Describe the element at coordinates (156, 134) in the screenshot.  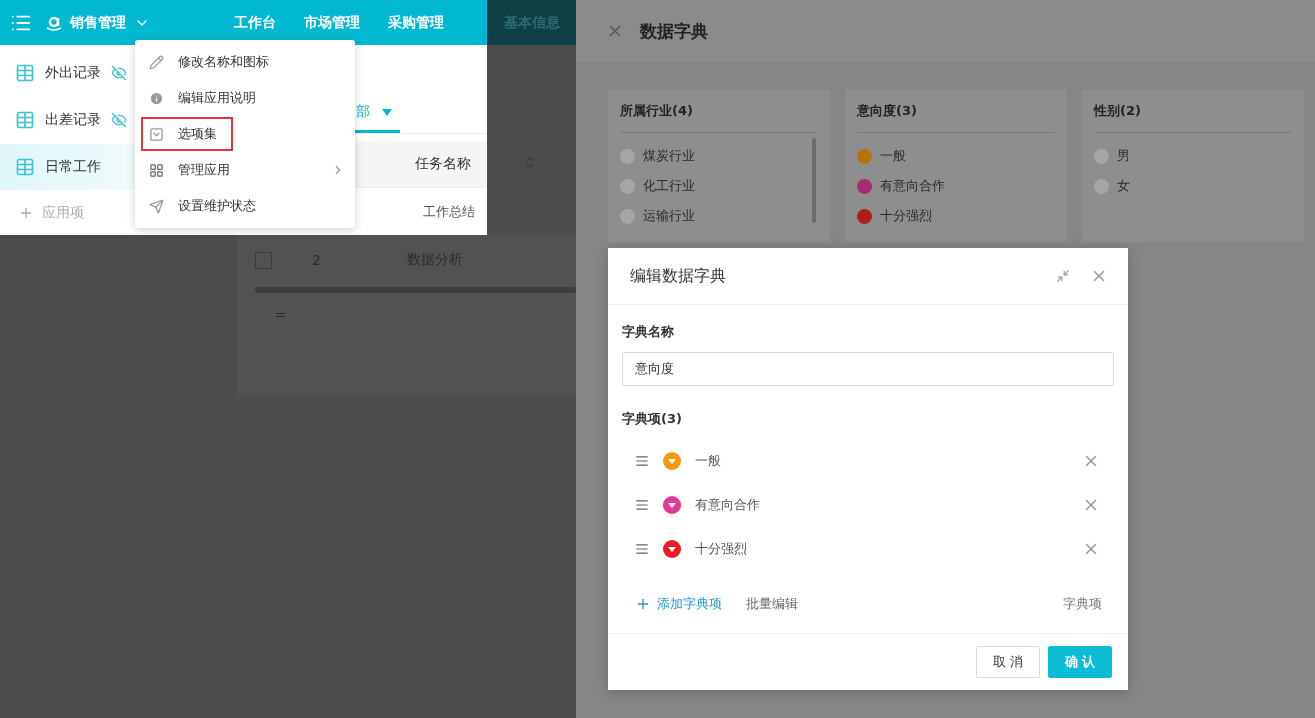
I see `dropdown-box-icon` at that location.